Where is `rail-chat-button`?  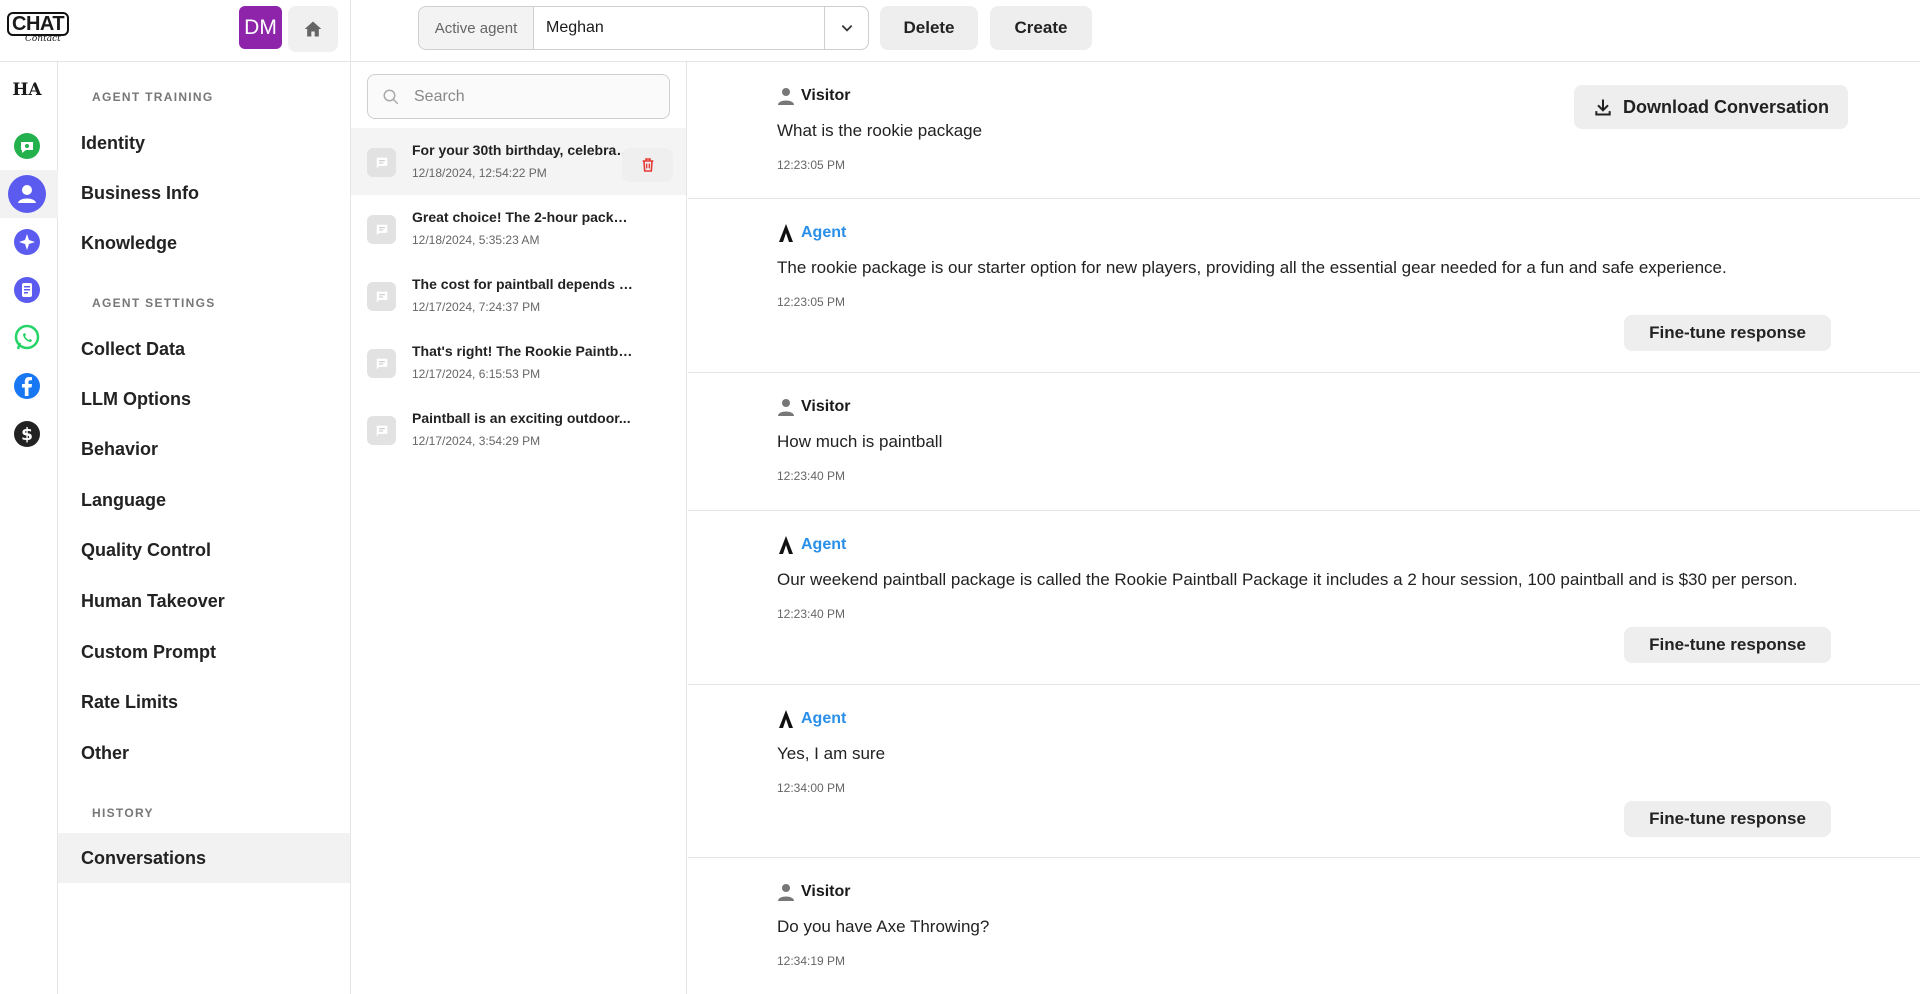
rail-chat-button is located at coordinates (27, 146).